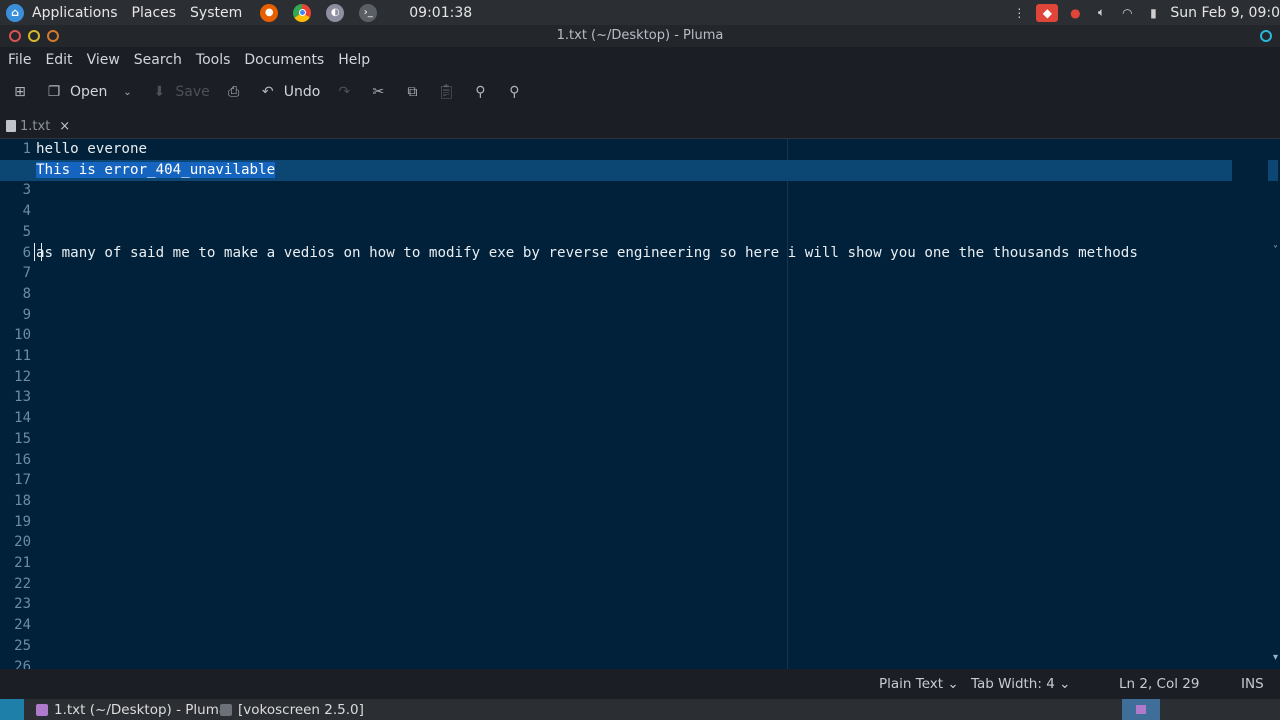 The image size is (1280, 720). I want to click on terminal-icon: ›_, so click(368, 12).